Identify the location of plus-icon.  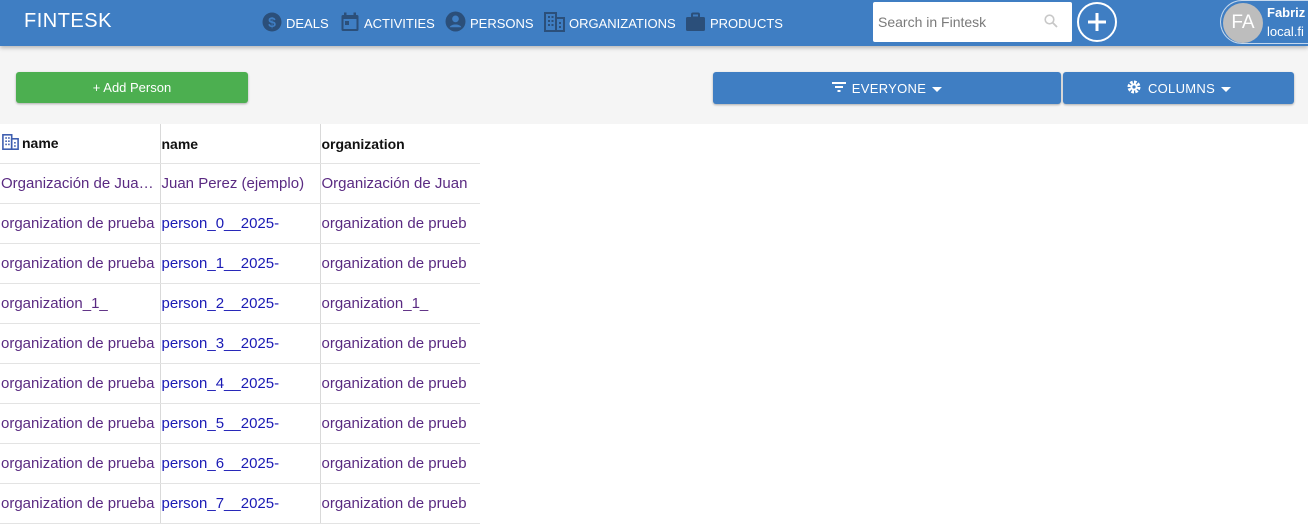
(1097, 22).